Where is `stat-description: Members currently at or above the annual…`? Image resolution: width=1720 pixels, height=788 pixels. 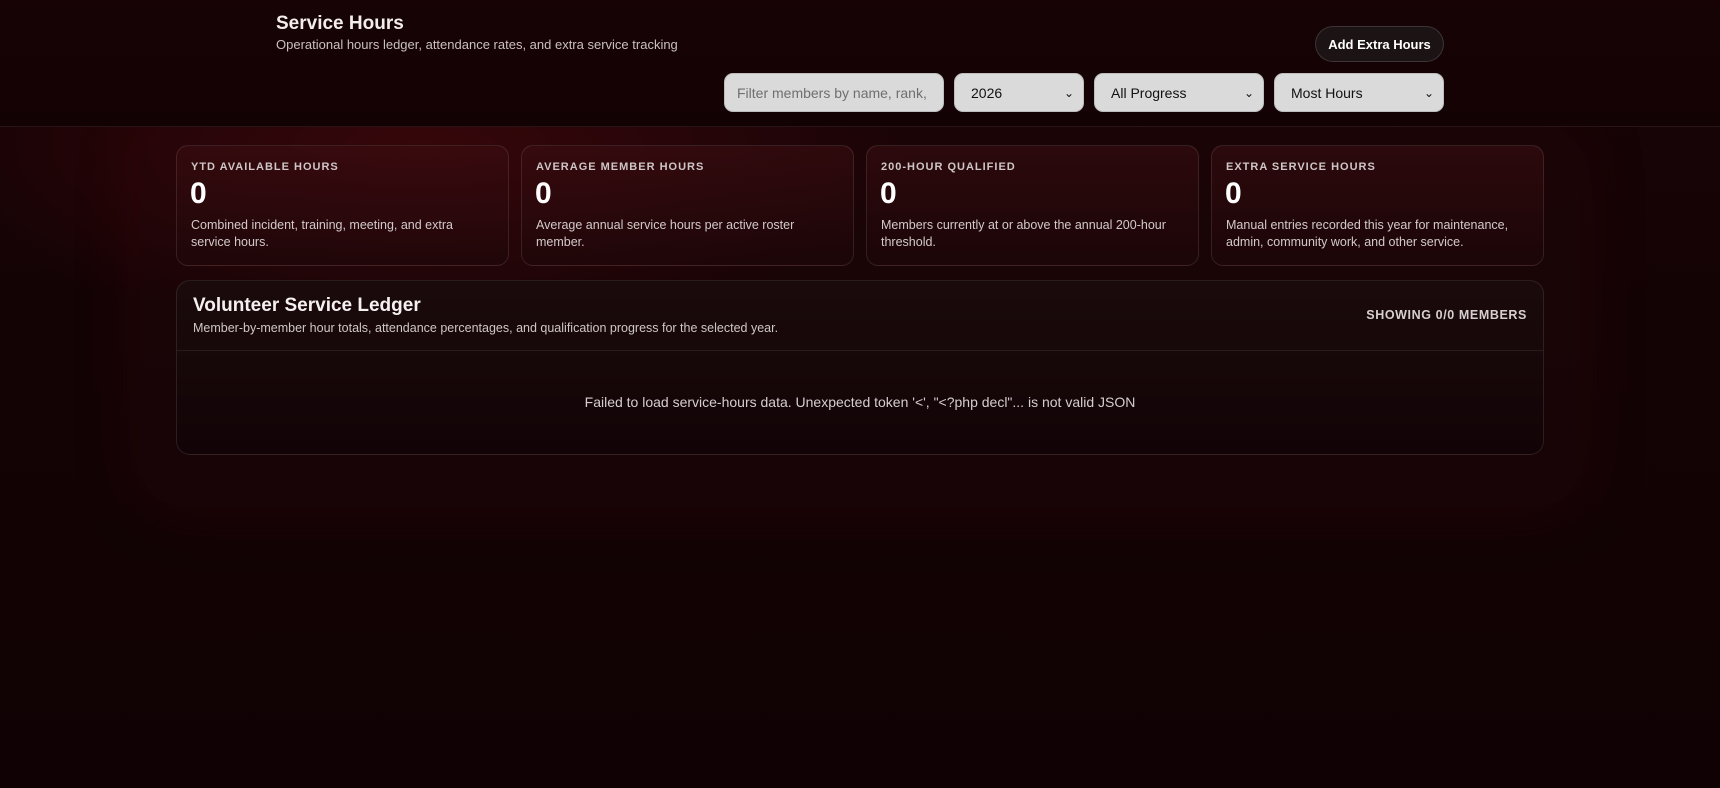
stat-description: Members currently at or above the annual… is located at coordinates (1023, 233).